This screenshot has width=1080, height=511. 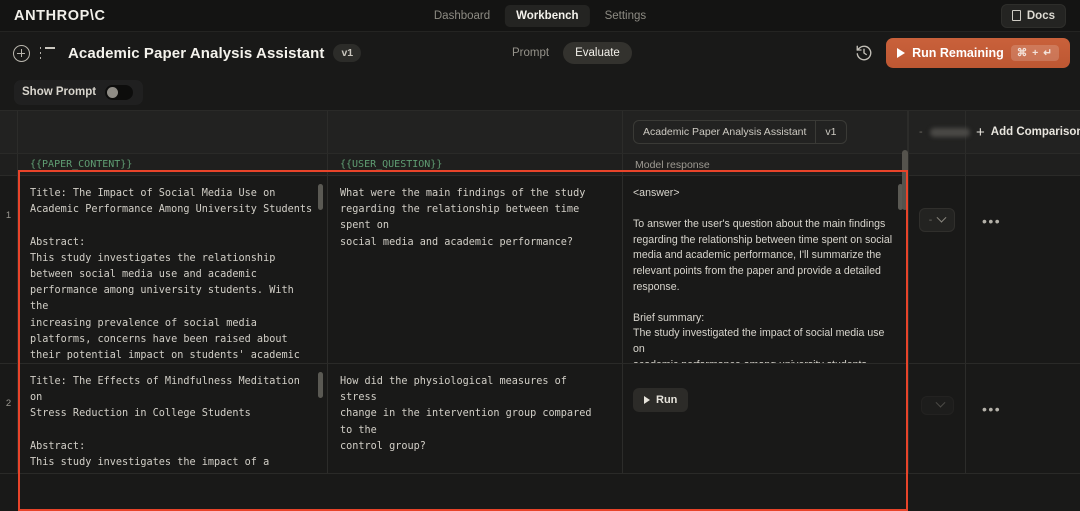 What do you see at coordinates (1016, 15) in the screenshot?
I see `book-icon` at bounding box center [1016, 15].